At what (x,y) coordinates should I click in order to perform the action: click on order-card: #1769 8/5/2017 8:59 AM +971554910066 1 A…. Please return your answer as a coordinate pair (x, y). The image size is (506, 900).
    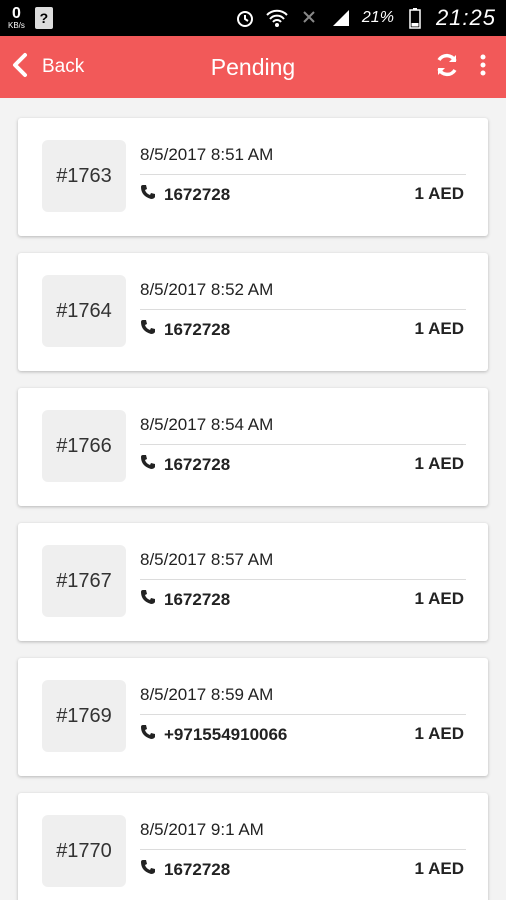
    Looking at the image, I should click on (253, 717).